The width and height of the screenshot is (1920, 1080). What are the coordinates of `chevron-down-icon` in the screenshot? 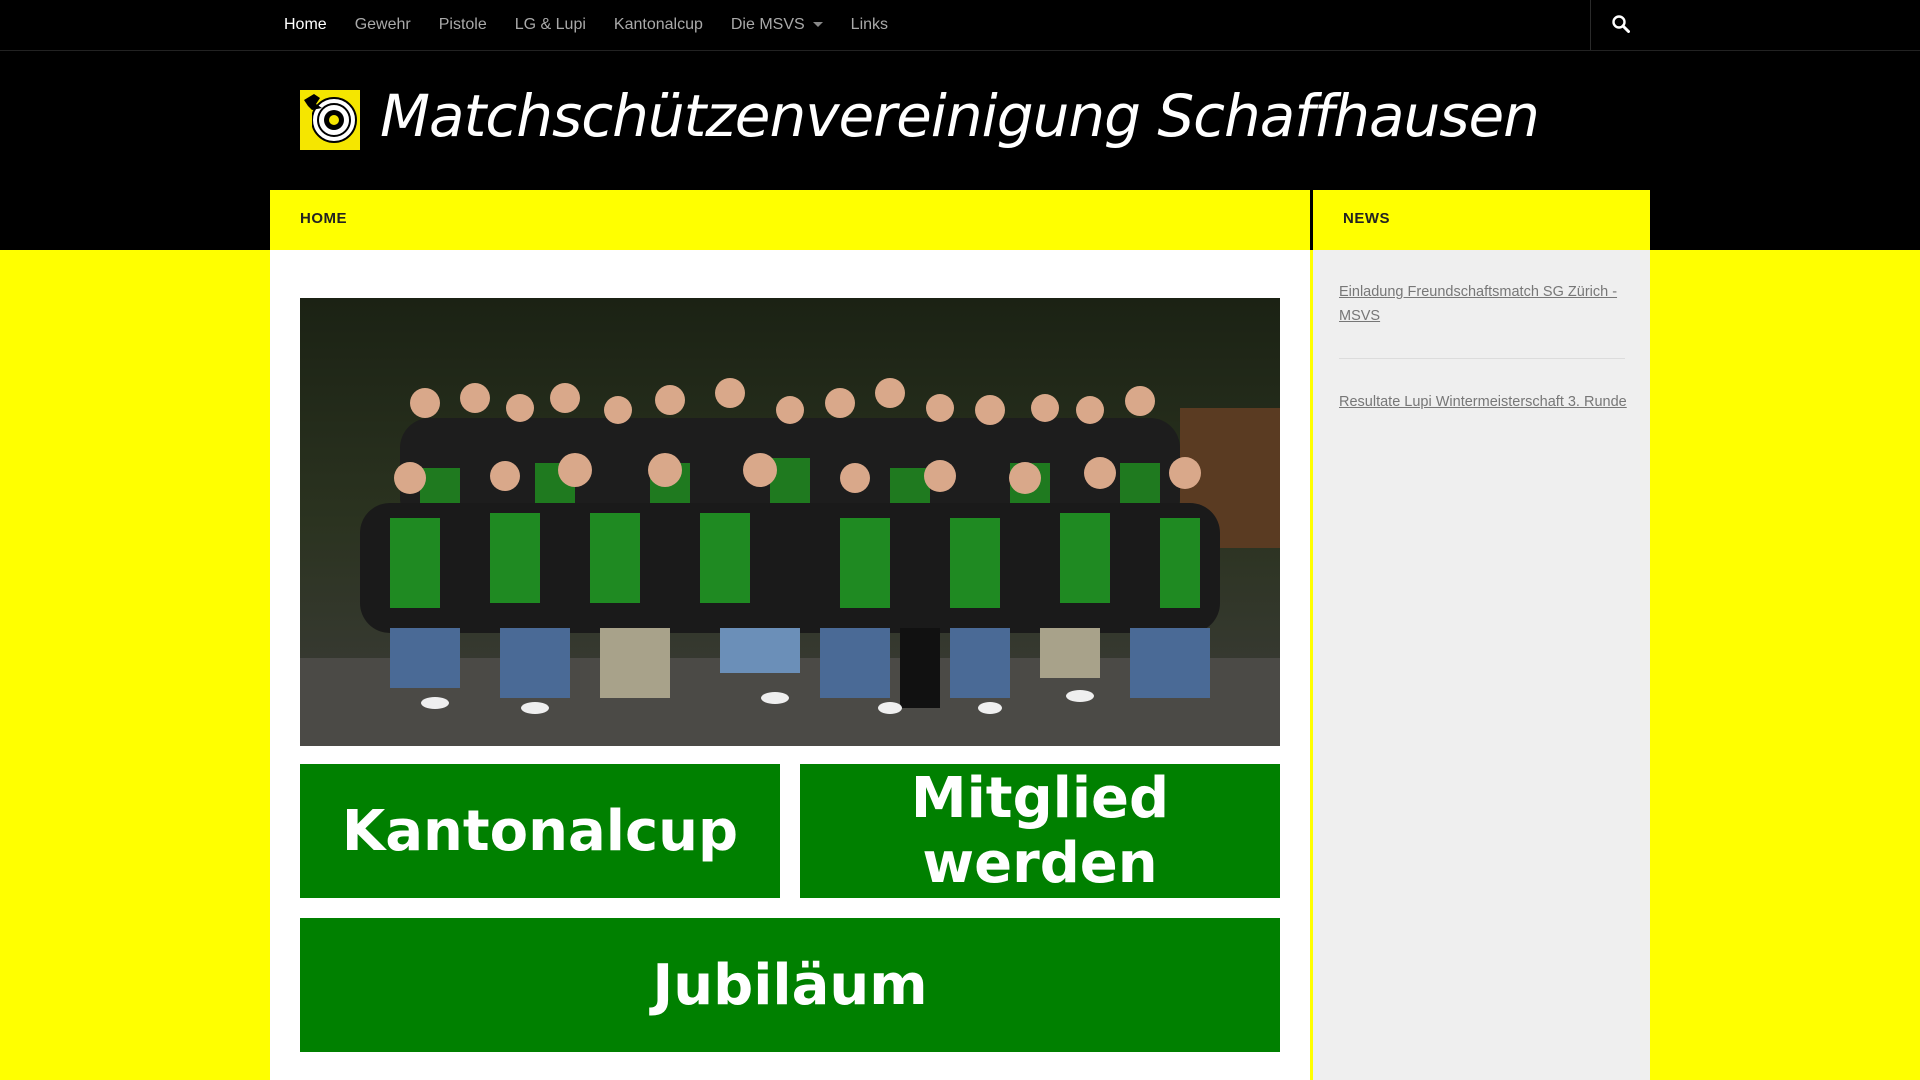 It's located at (817, 25).